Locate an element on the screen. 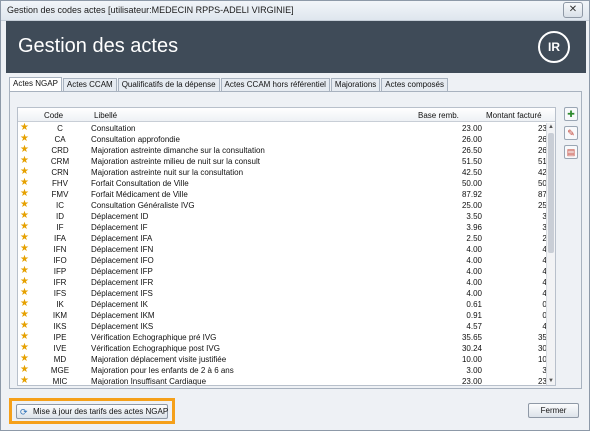  vertical-scrollbar: ▲ ▼ is located at coordinates (550, 254).